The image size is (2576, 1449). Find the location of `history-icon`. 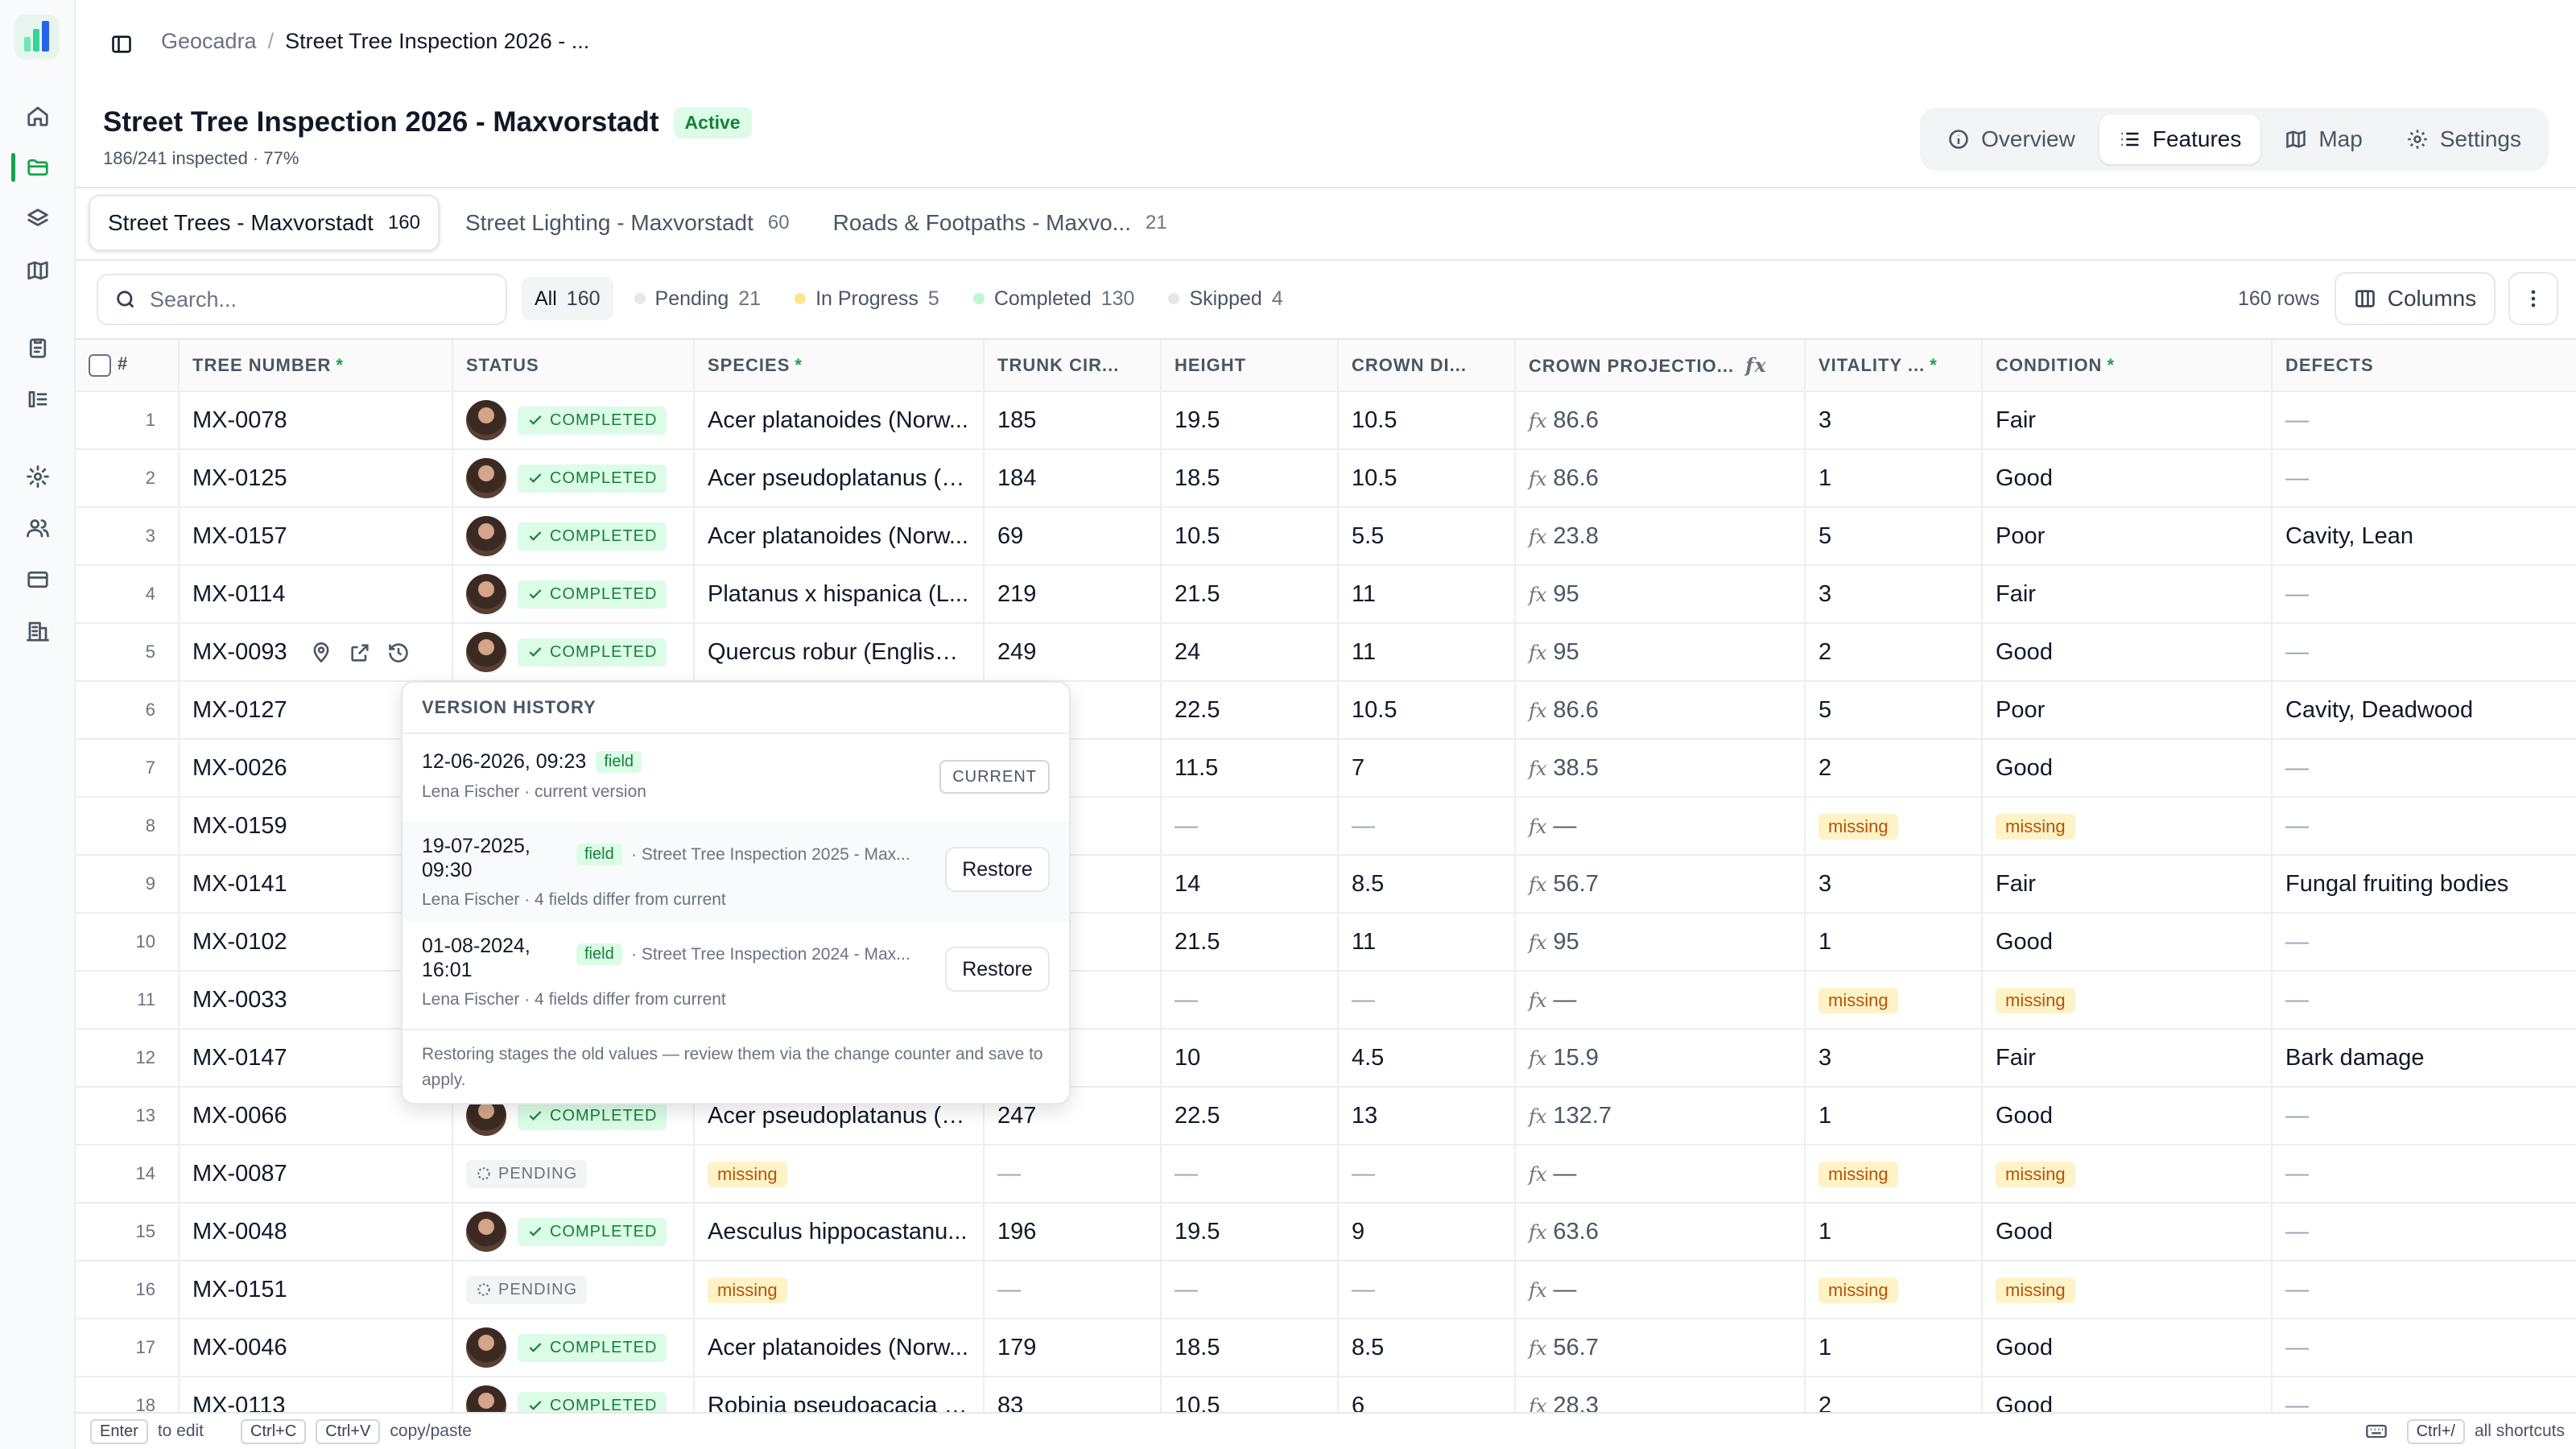

history-icon is located at coordinates (398, 653).